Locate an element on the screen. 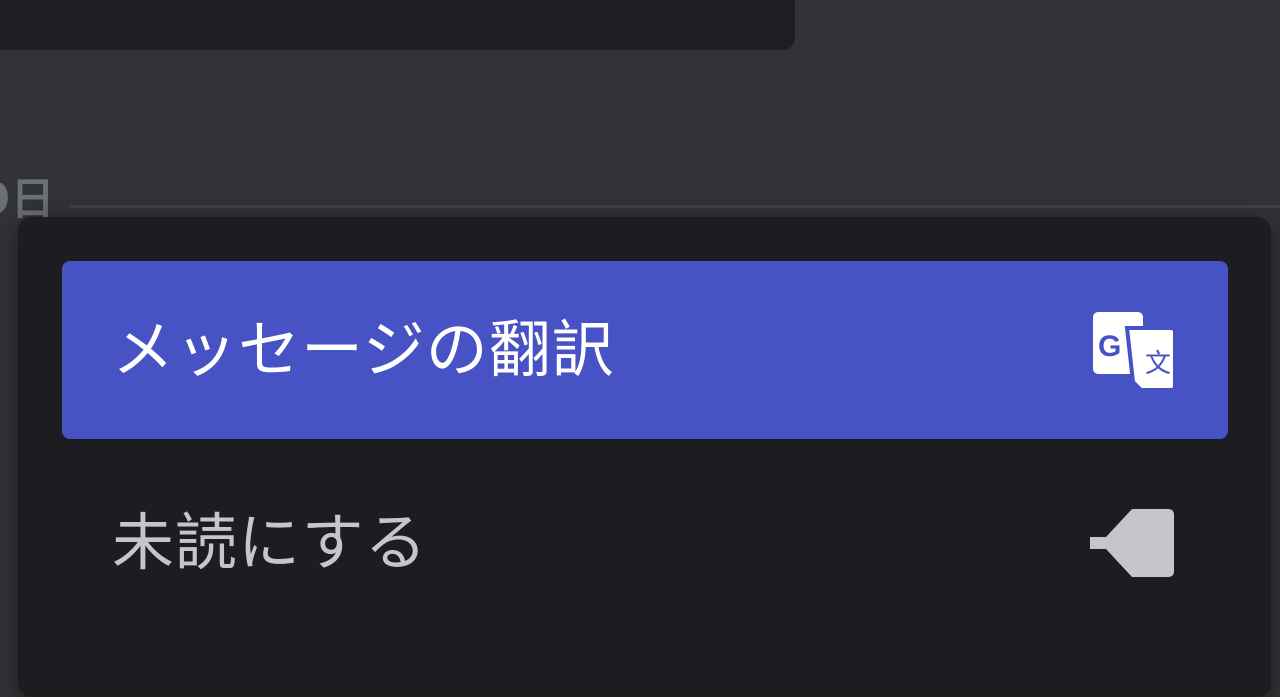 This screenshot has height=697, width=1280. translate-icon: G 文 is located at coordinates (1133, 350).